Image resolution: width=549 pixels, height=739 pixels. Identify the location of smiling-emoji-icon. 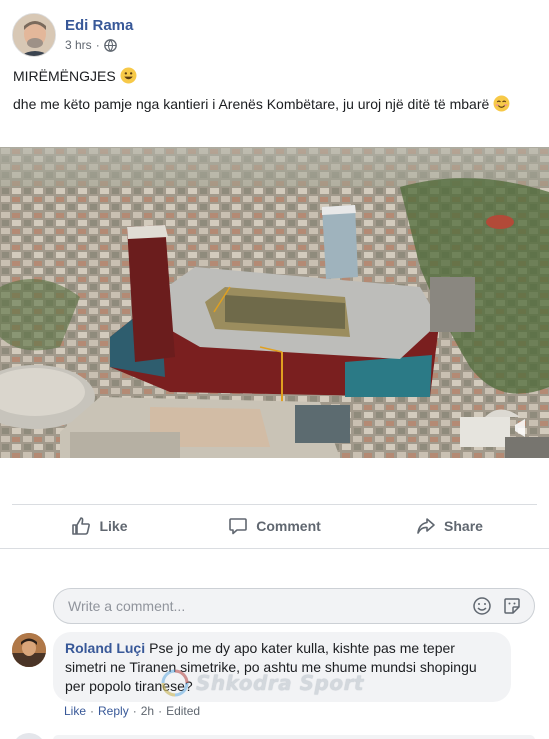
(501, 103).